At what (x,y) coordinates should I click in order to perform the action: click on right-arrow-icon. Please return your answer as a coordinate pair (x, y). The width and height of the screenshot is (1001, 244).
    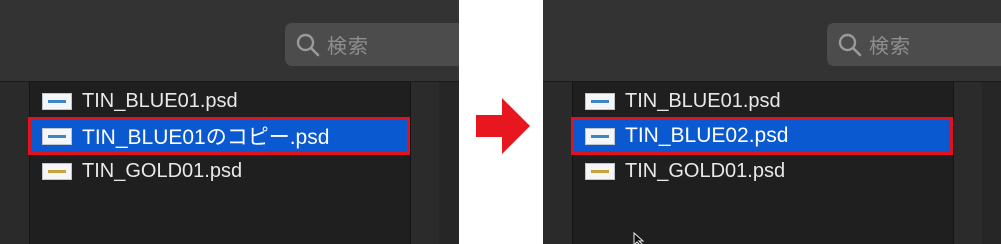
    Looking at the image, I should click on (503, 126).